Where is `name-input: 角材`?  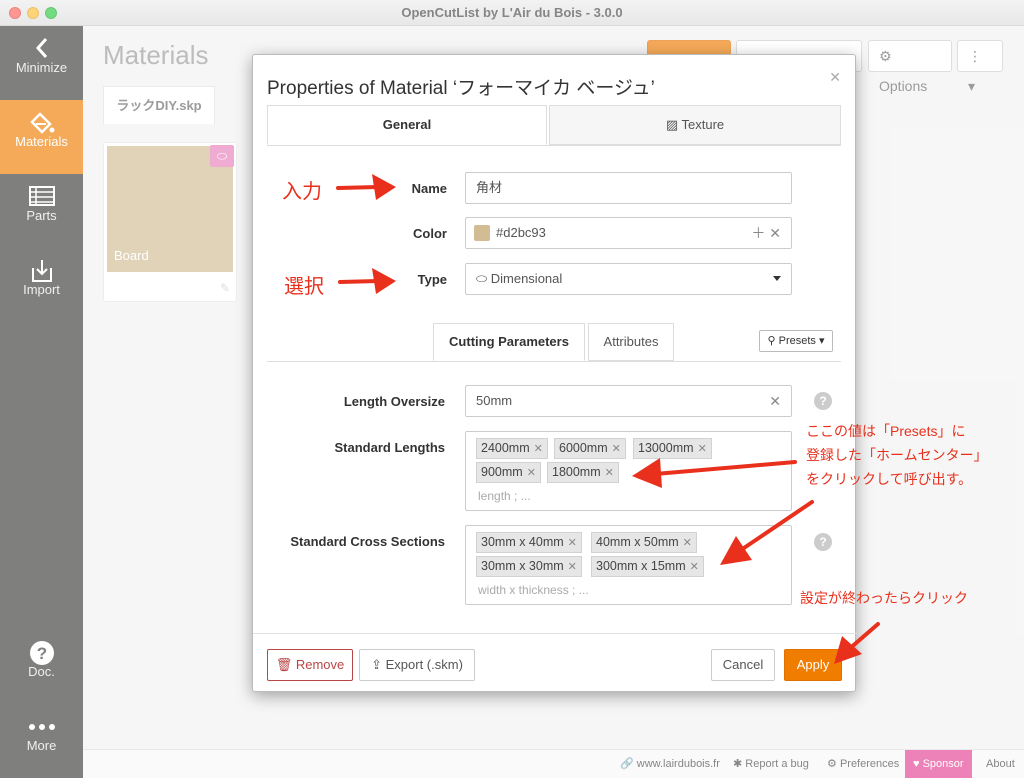
name-input: 角材 is located at coordinates (628, 188).